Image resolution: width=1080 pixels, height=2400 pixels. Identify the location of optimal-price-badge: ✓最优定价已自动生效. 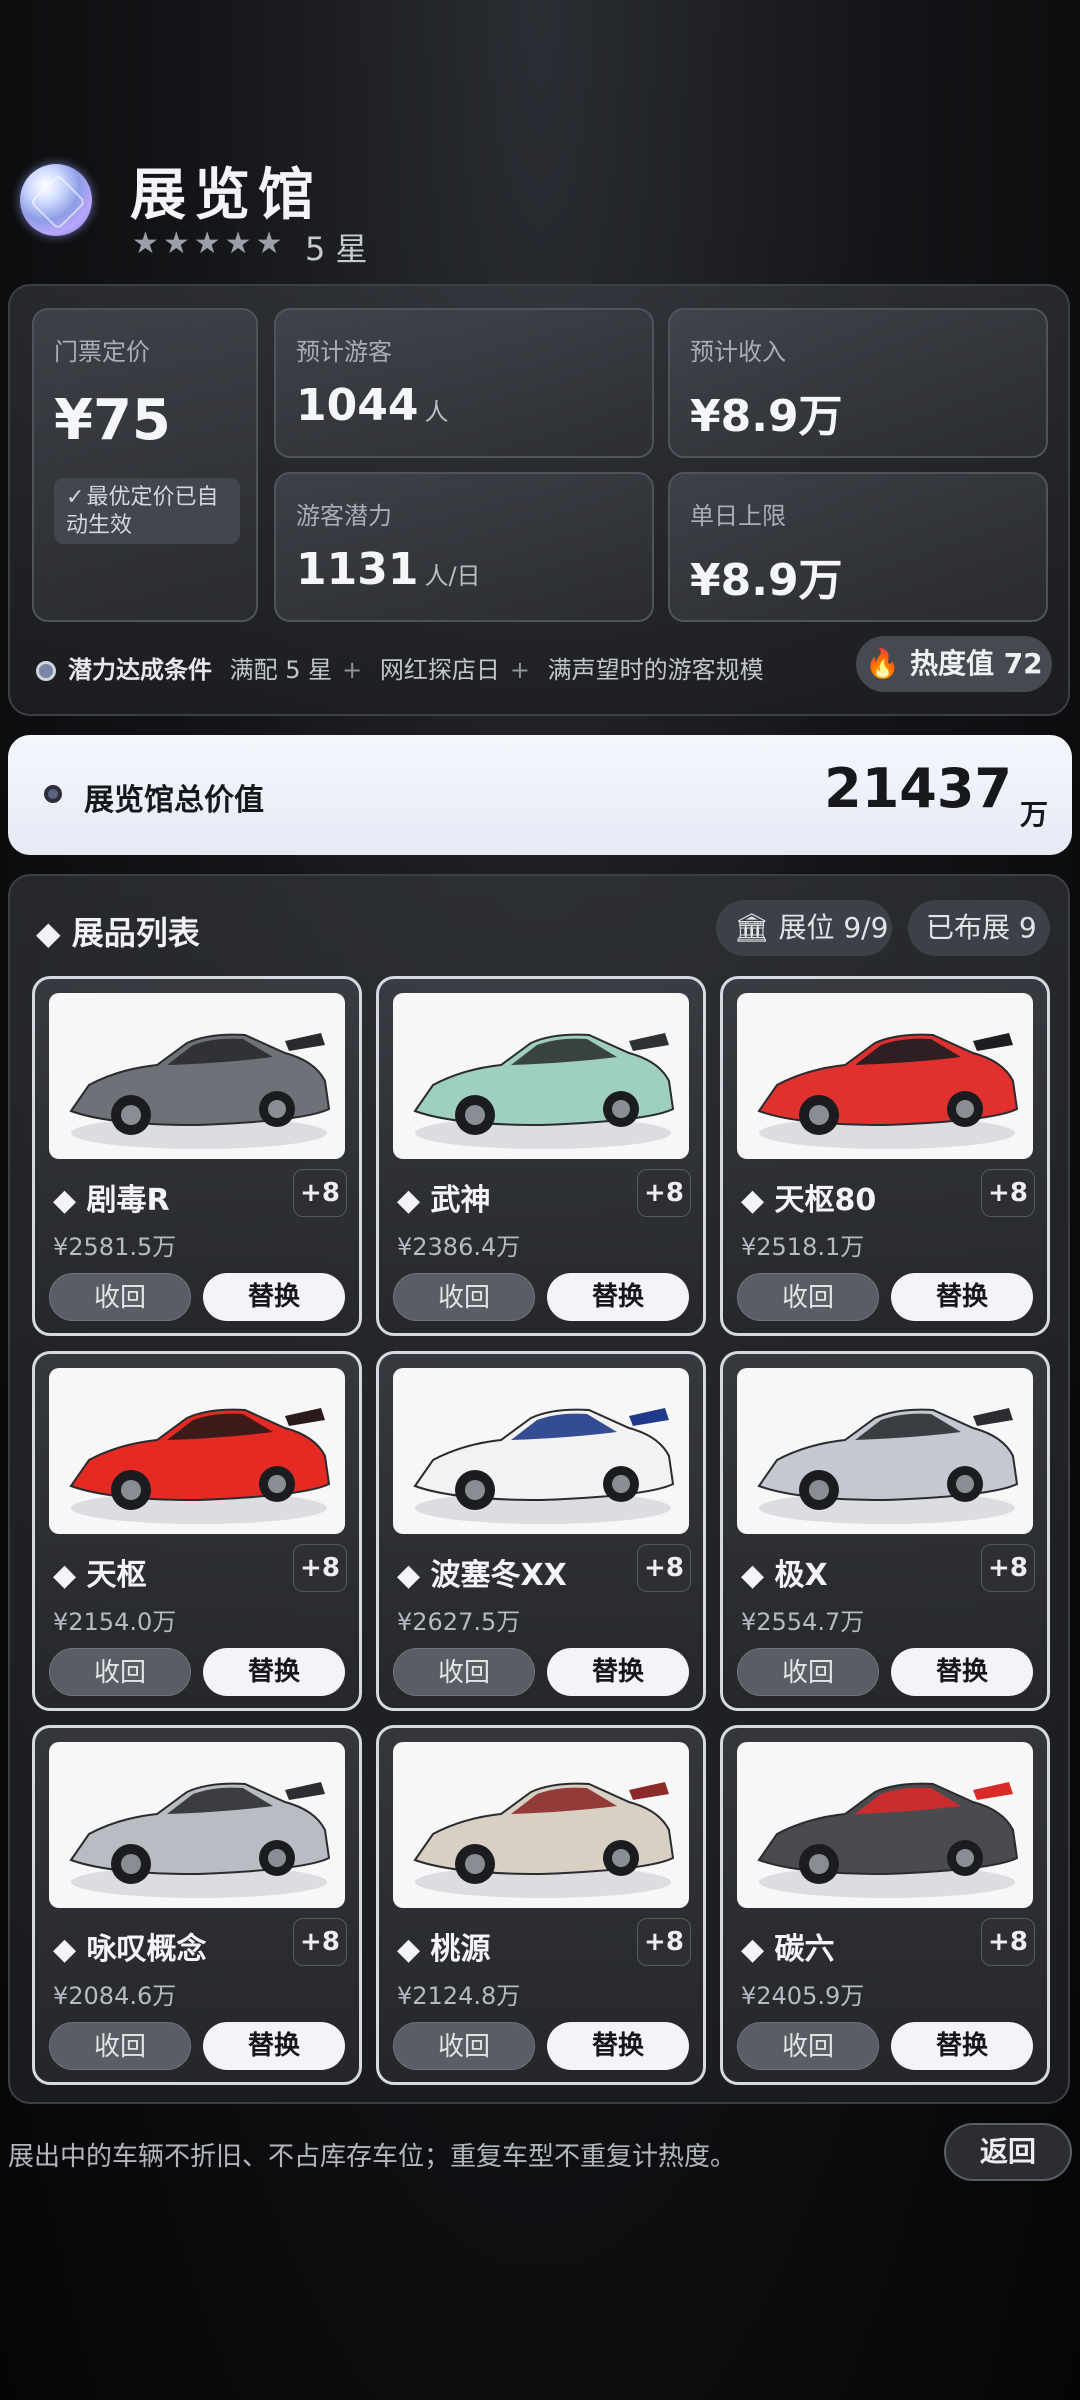
(147, 511).